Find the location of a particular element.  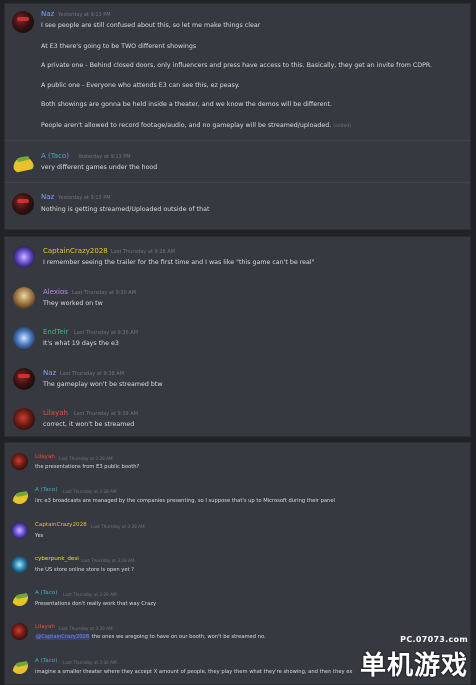

timestamp: Last Thursday at 9:38 AM is located at coordinates (92, 374).